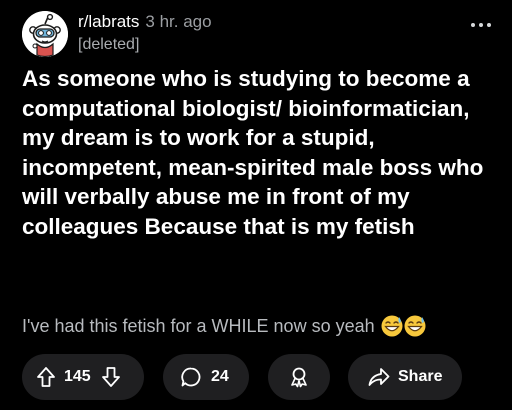 Image resolution: width=512 pixels, height=410 pixels. I want to click on meta-line: r/labrats 3 hr. ago, so click(145, 22).